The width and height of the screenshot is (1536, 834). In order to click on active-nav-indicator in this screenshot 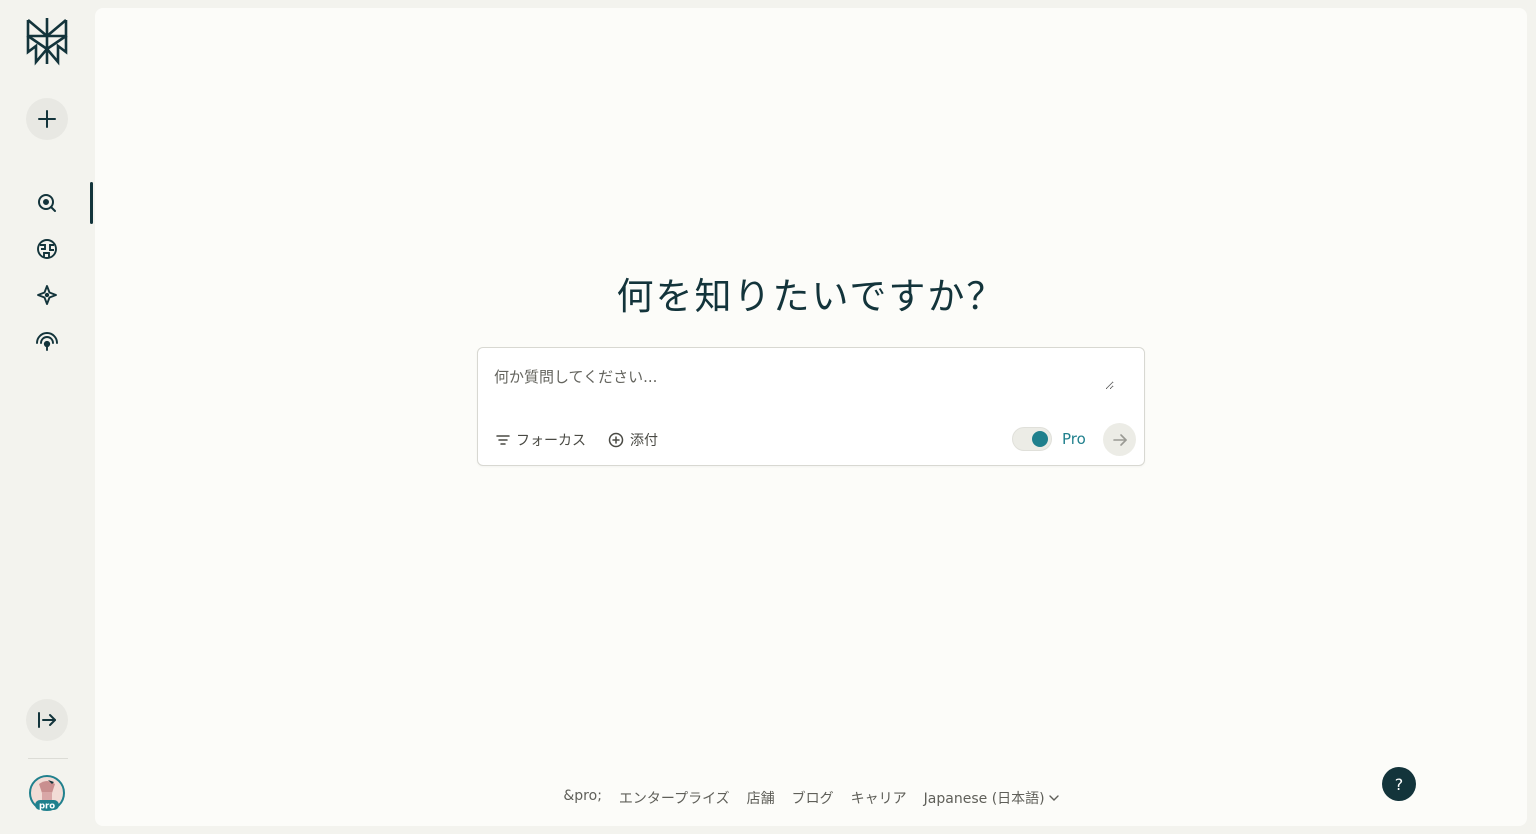, I will do `click(91, 203)`.